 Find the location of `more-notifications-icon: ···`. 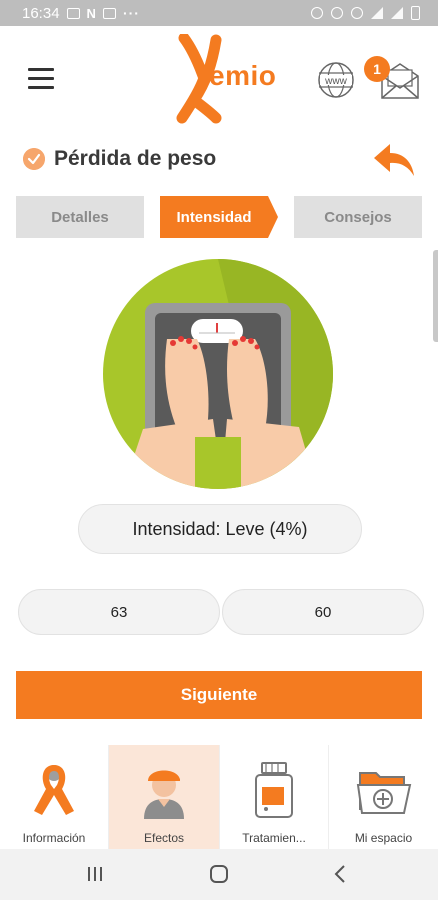

more-notifications-icon: ··· is located at coordinates (131, 13).